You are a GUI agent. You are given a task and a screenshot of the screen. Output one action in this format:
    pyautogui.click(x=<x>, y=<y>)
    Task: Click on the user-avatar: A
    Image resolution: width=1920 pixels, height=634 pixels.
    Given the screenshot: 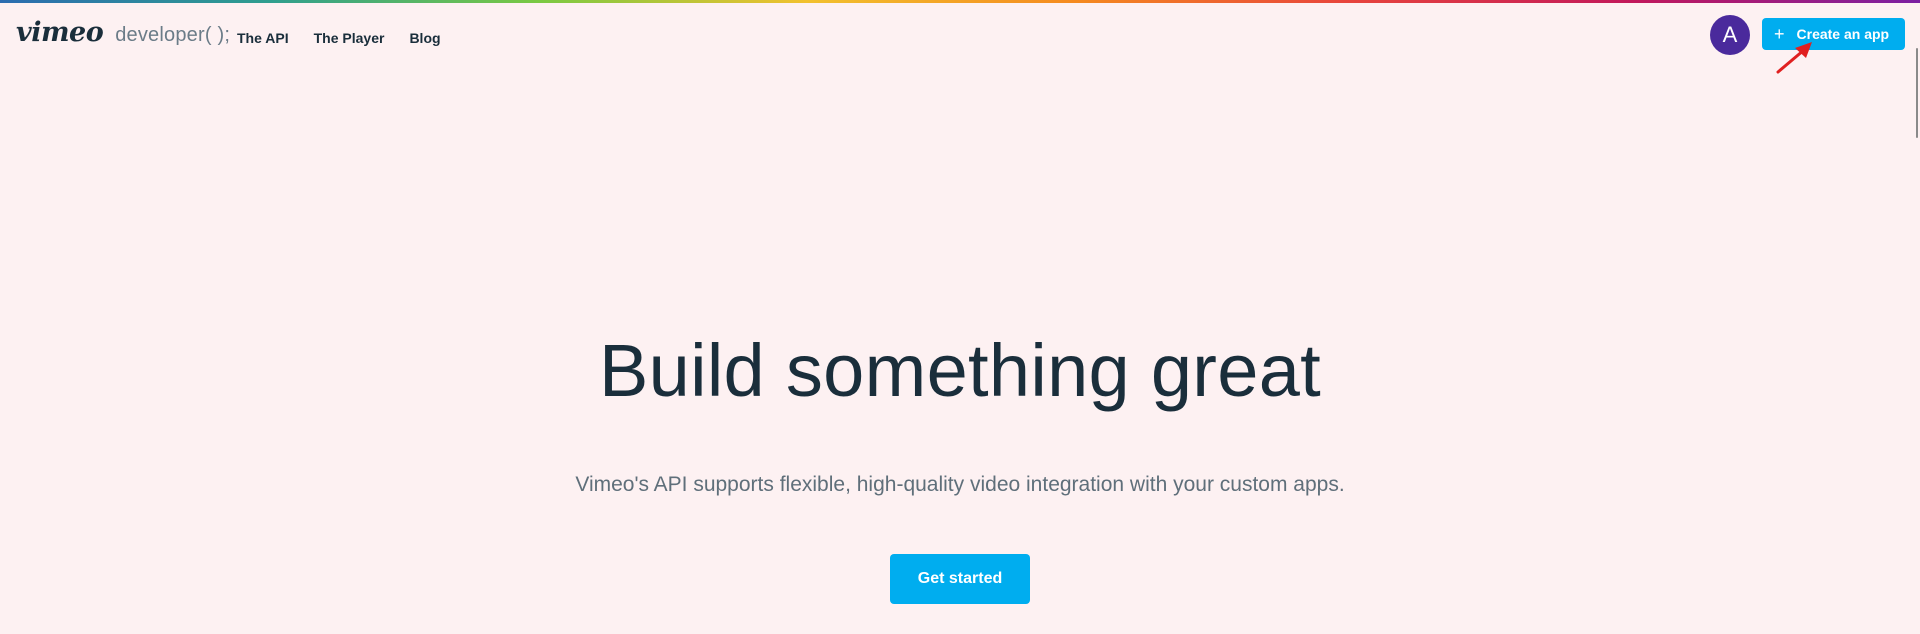 What is the action you would take?
    pyautogui.click(x=1730, y=35)
    